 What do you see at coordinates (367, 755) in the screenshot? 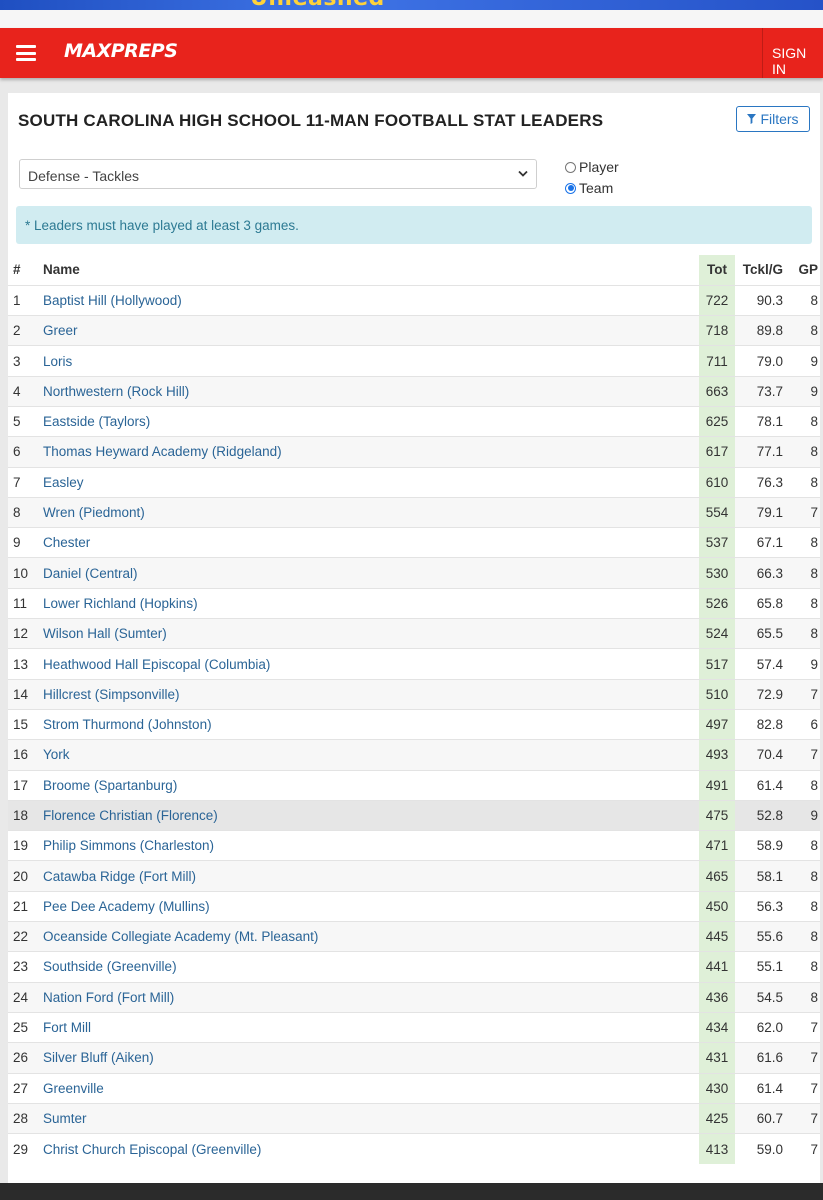
I see `team-name-cell: York` at bounding box center [367, 755].